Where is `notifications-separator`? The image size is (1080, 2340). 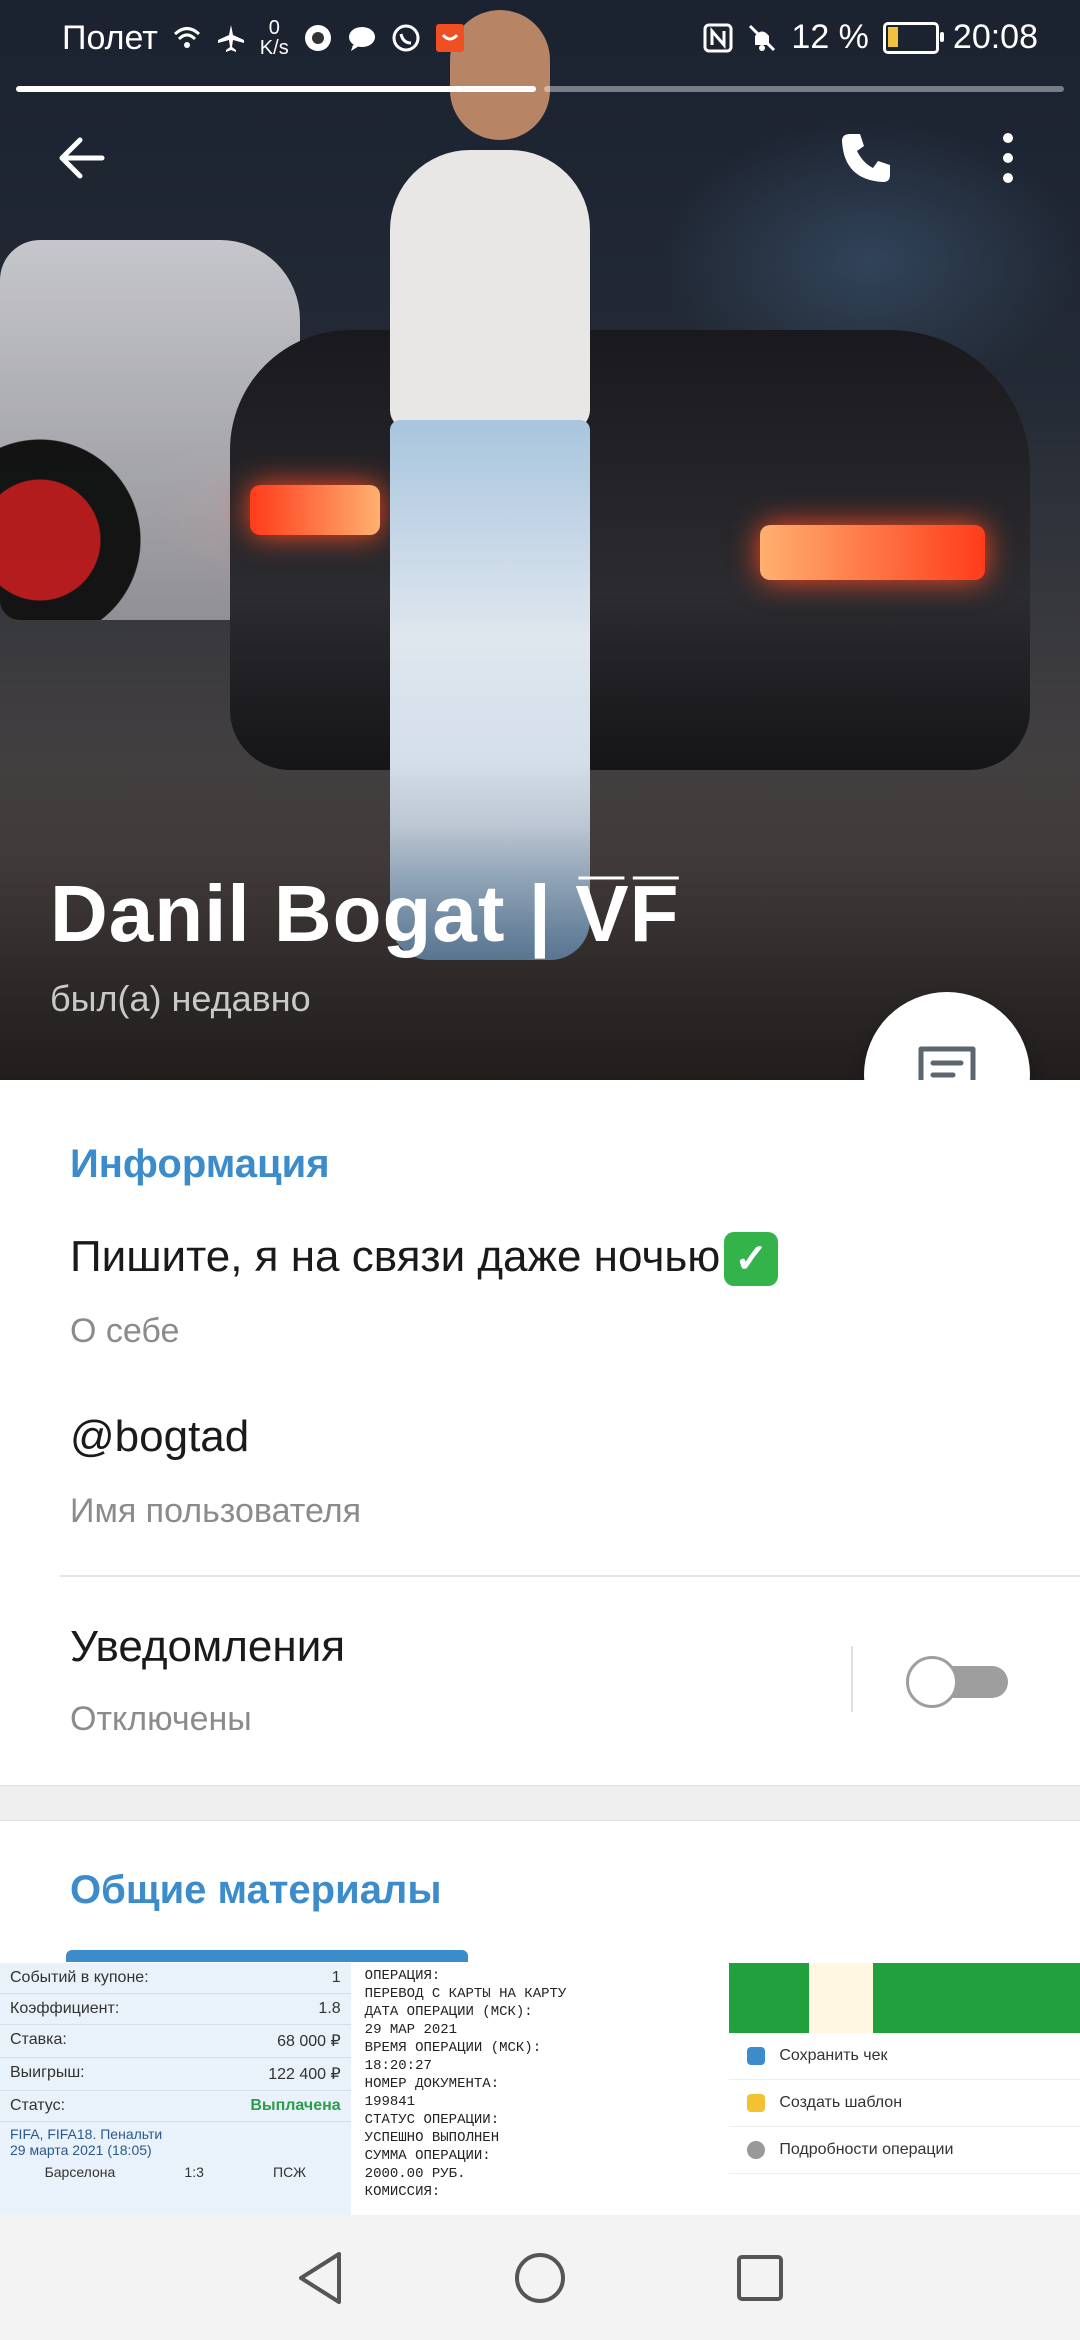
notifications-separator is located at coordinates (852, 1679).